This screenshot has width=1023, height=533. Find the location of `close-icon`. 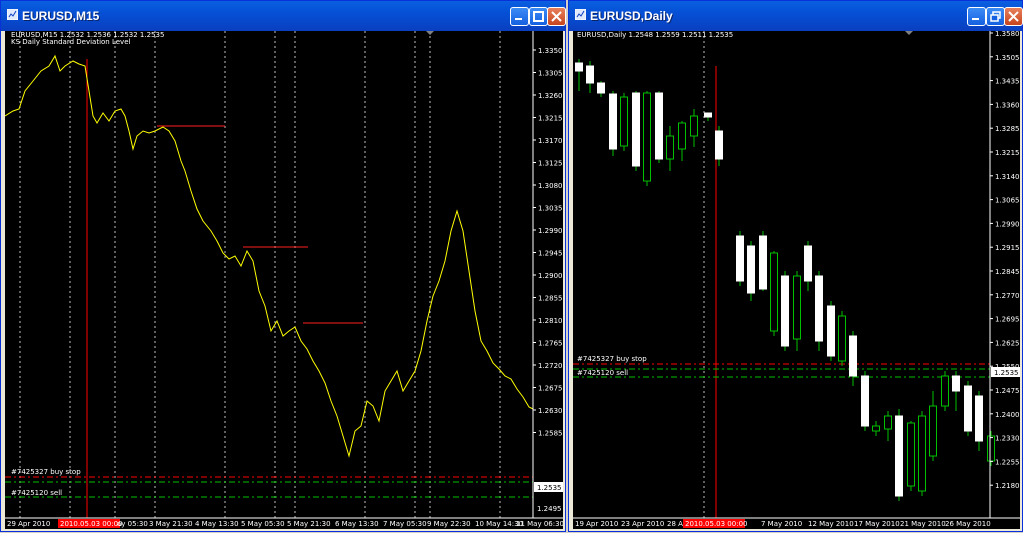

close-icon is located at coordinates (556, 16).